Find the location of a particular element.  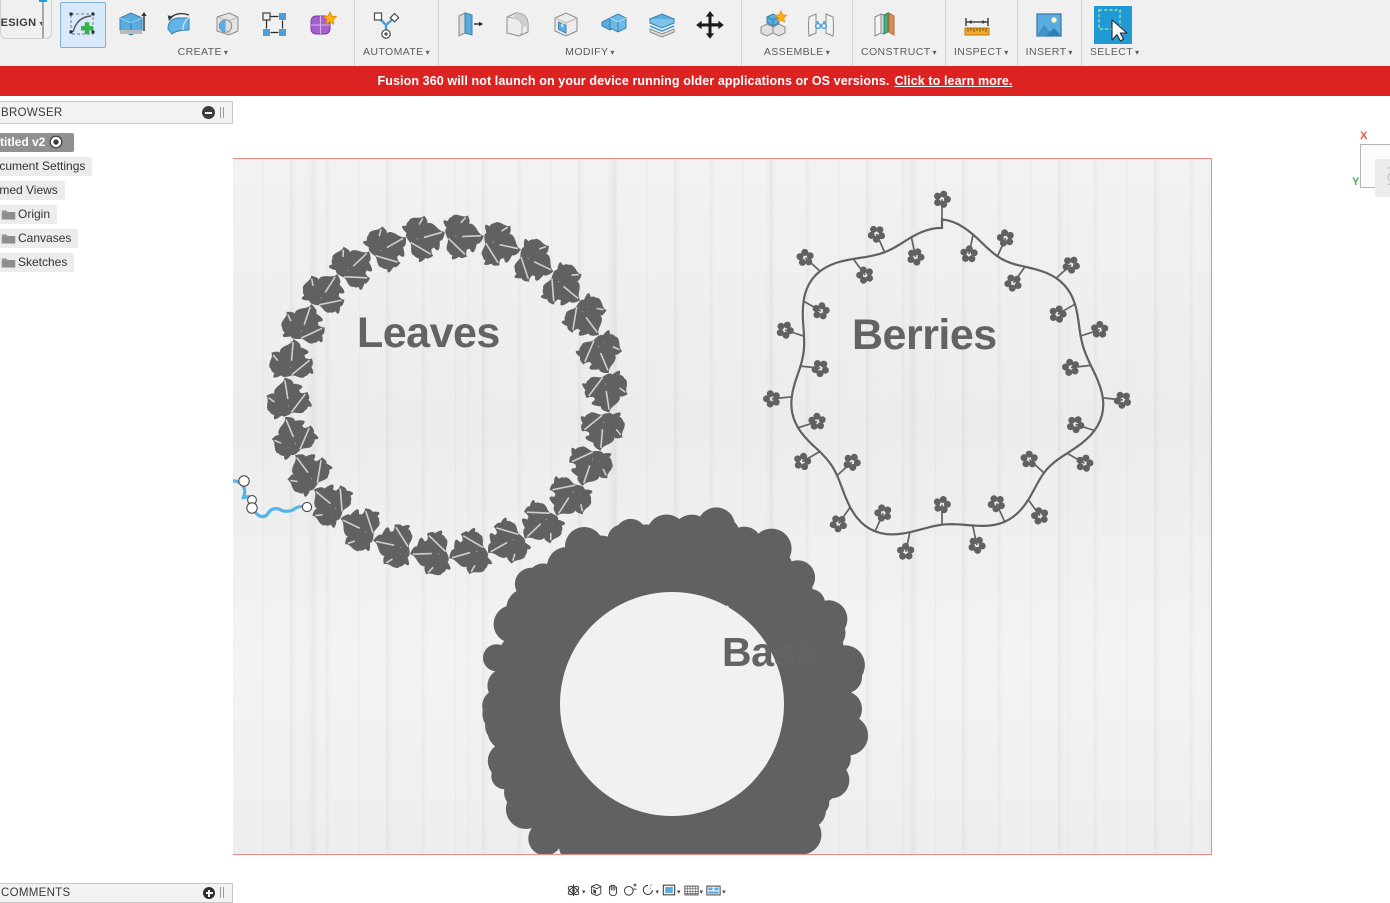

berries-label: Berries is located at coordinates (924, 335).